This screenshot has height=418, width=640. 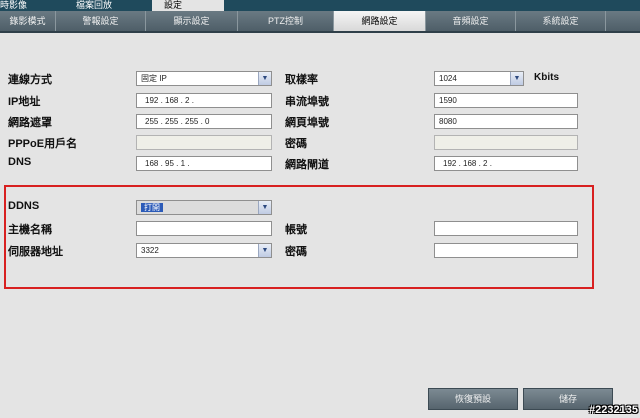 What do you see at coordinates (296, 252) in the screenshot?
I see `ddns-password-label: 密碼` at bounding box center [296, 252].